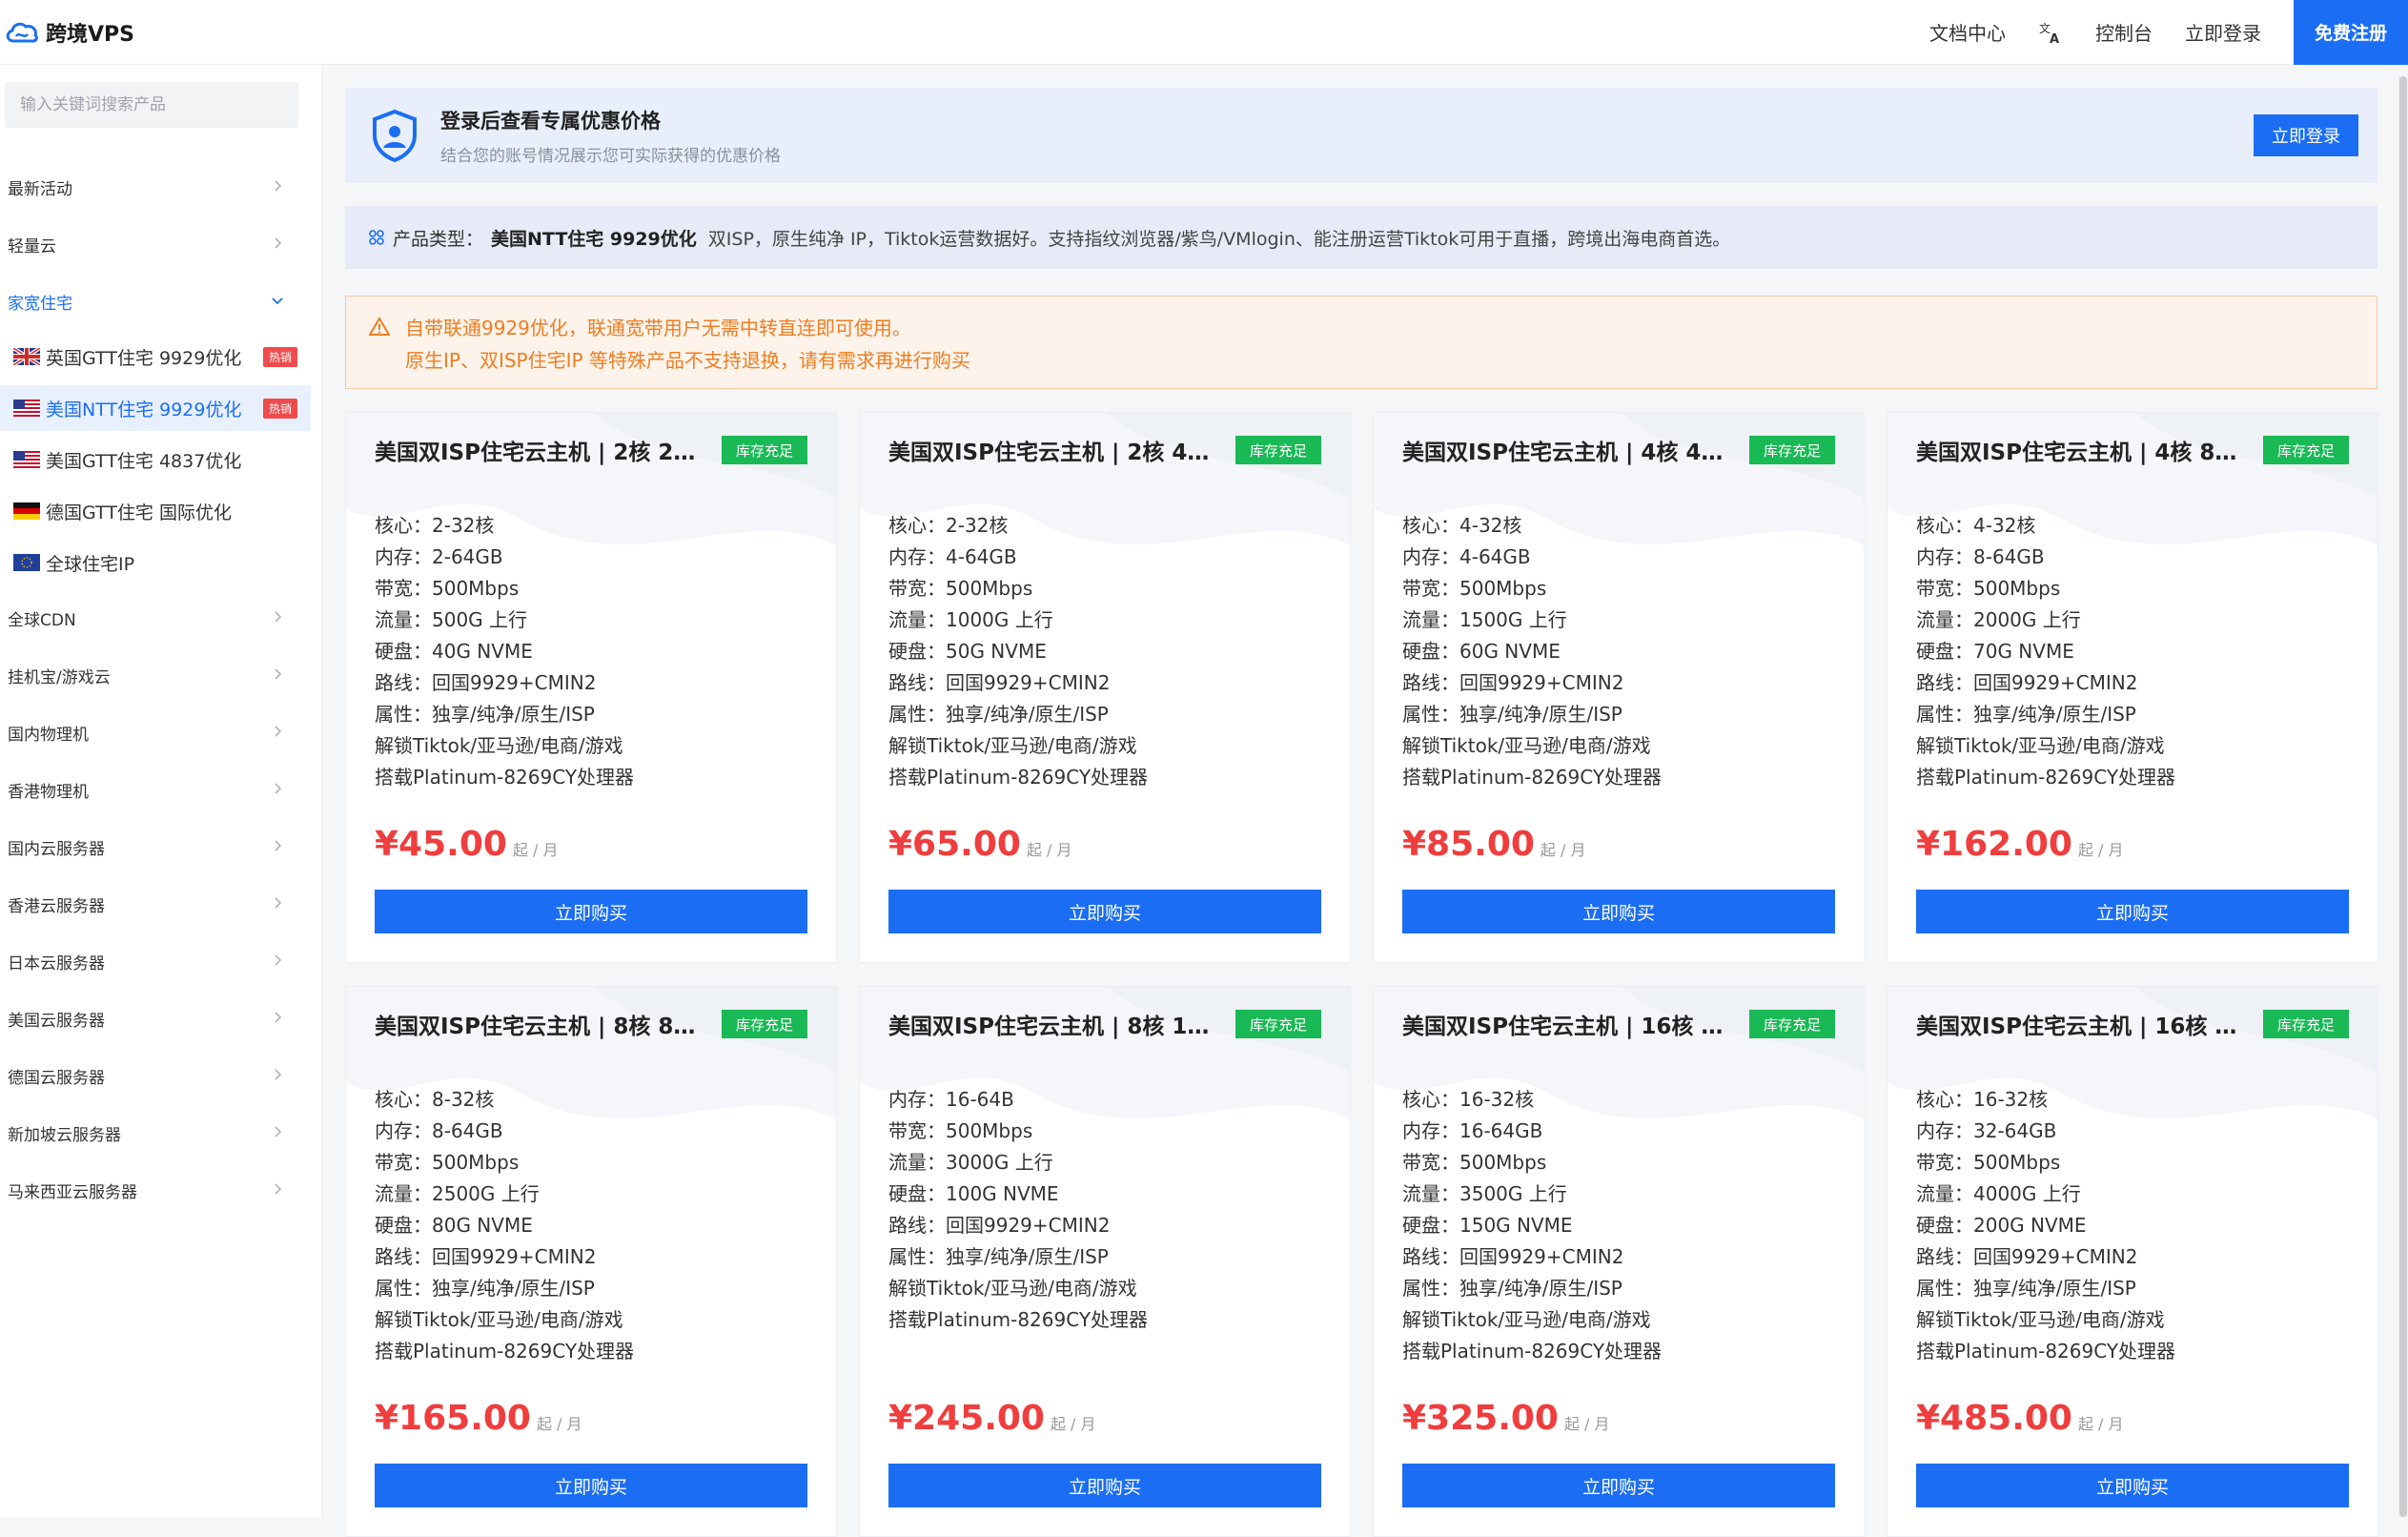  I want to click on sidebar-item-domestic-cloud: 国内云服务器, so click(152, 847).